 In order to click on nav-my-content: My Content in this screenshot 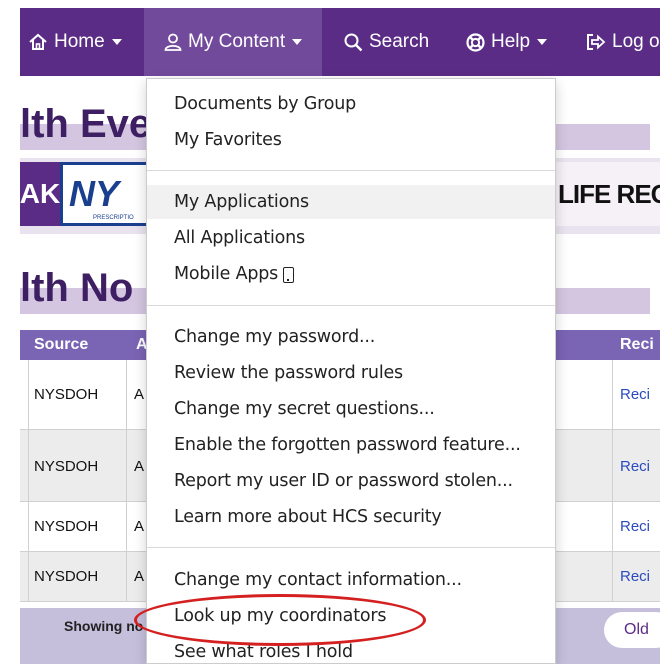, I will do `click(233, 42)`.